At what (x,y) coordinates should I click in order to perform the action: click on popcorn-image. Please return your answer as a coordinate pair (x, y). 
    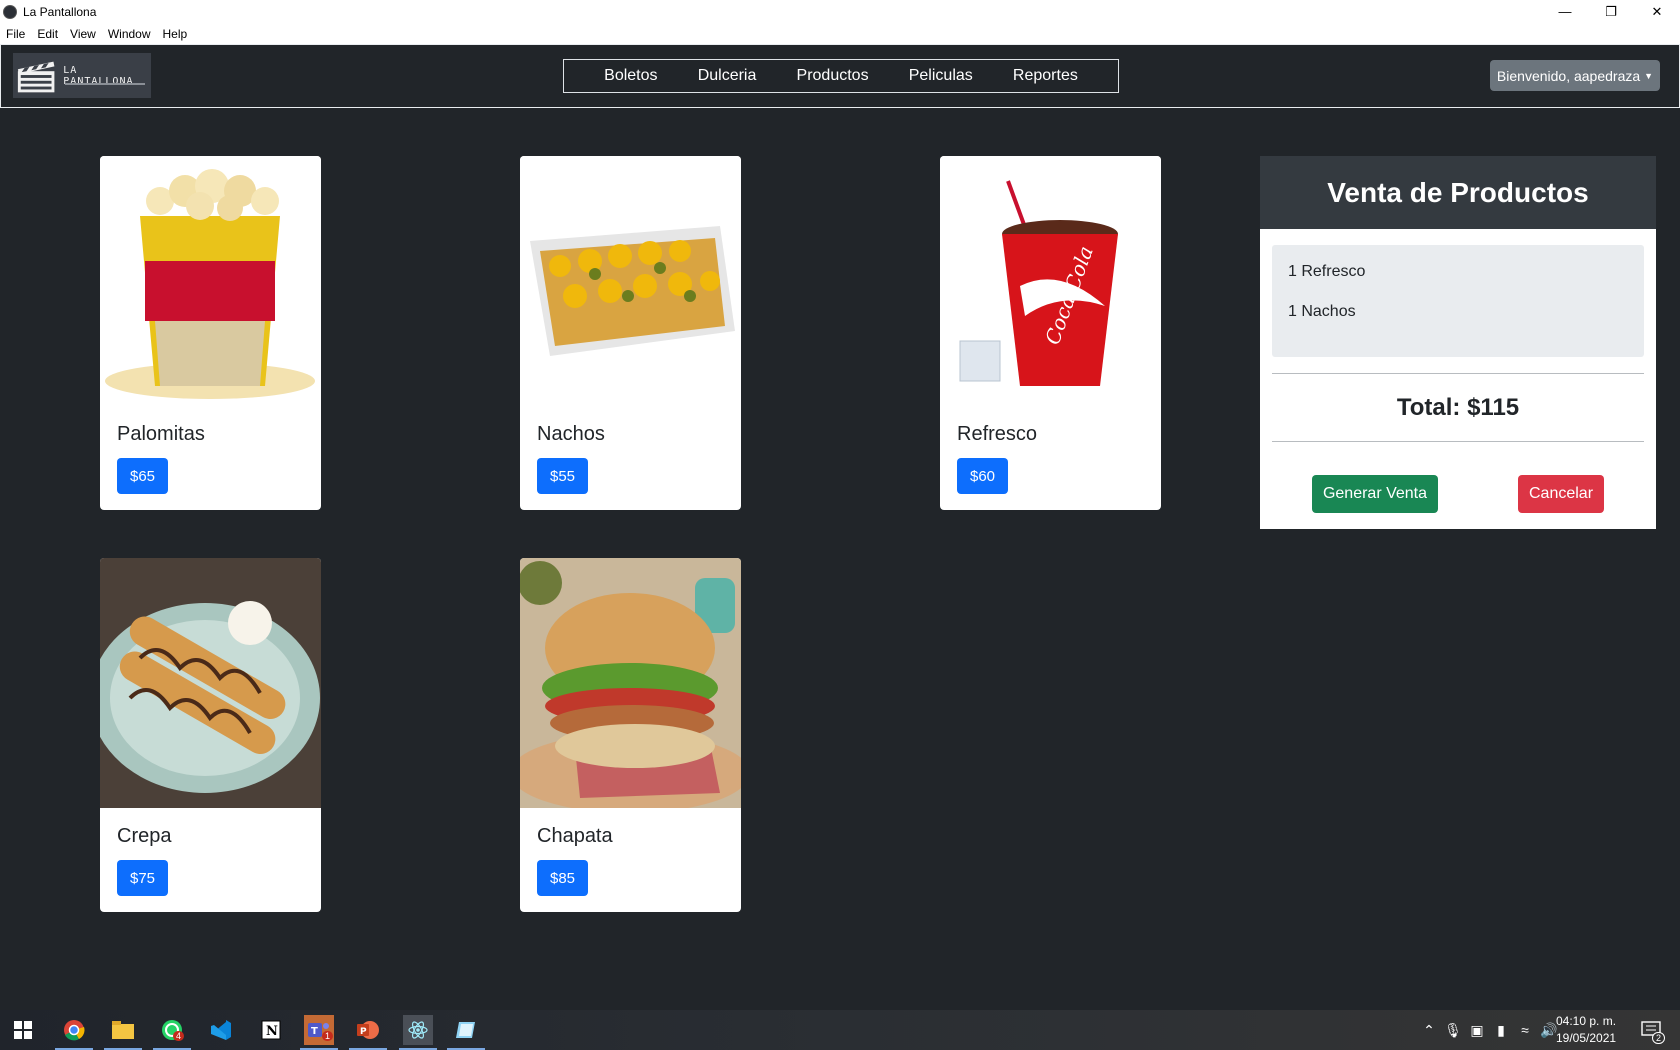
    Looking at the image, I should click on (210, 281).